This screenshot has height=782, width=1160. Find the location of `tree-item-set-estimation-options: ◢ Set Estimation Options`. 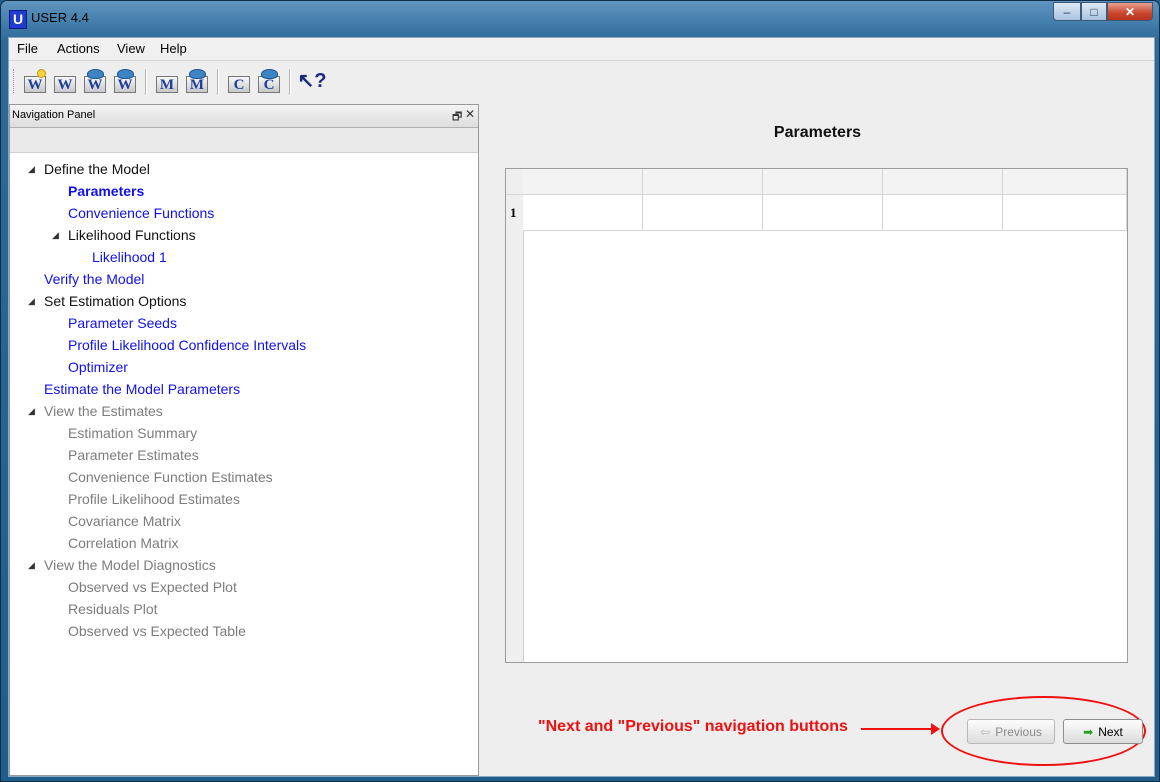

tree-item-set-estimation-options: ◢ Set Estimation Options is located at coordinates (107, 301).